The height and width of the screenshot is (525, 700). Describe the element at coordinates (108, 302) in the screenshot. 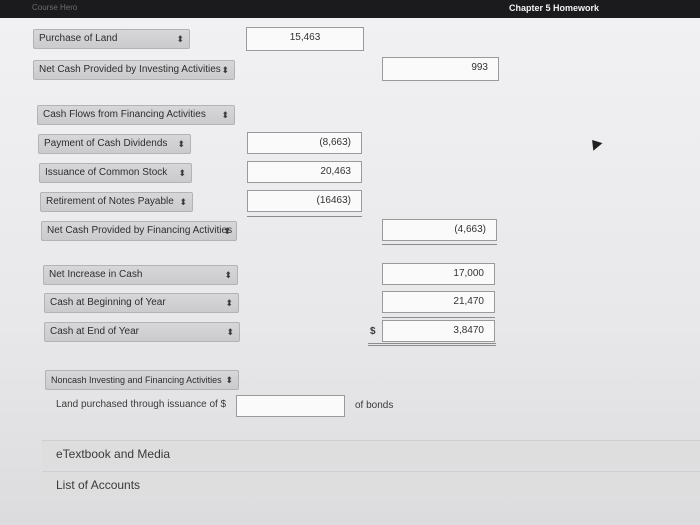

I see `select-label: Cash at Beginning of Year` at that location.